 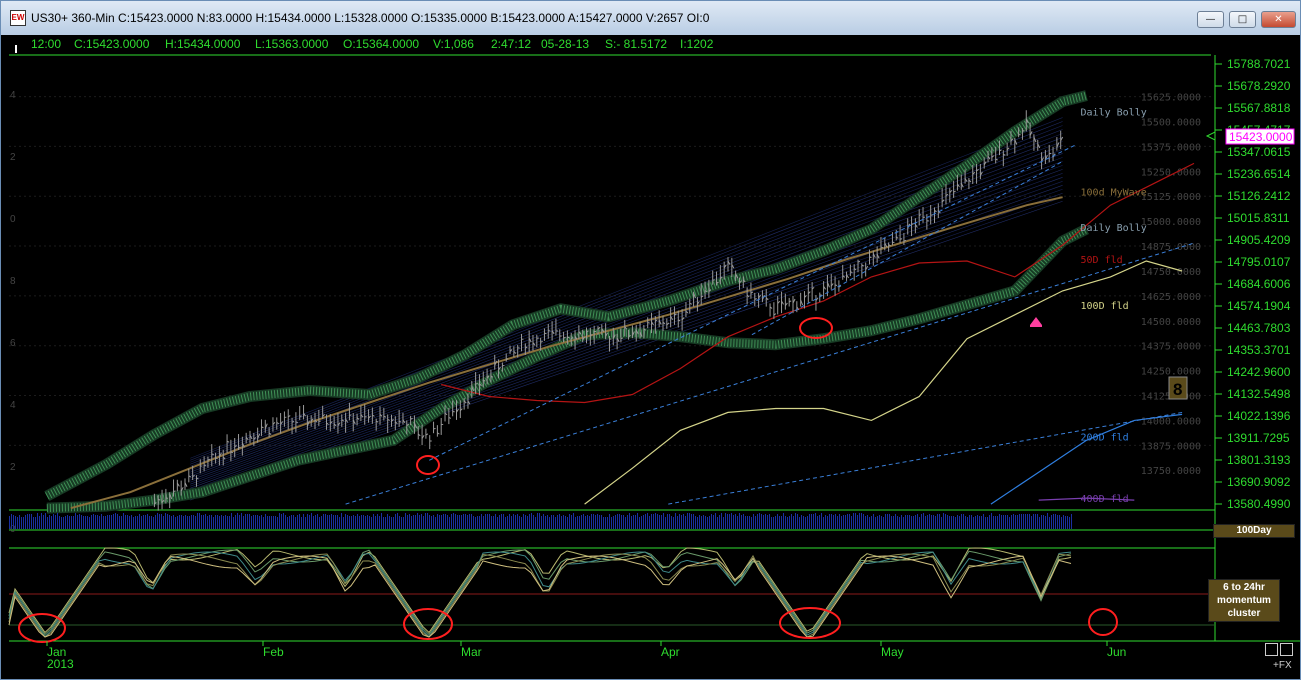 I want to click on inner-level-label: 15375.0000, so click(x=1171, y=147).